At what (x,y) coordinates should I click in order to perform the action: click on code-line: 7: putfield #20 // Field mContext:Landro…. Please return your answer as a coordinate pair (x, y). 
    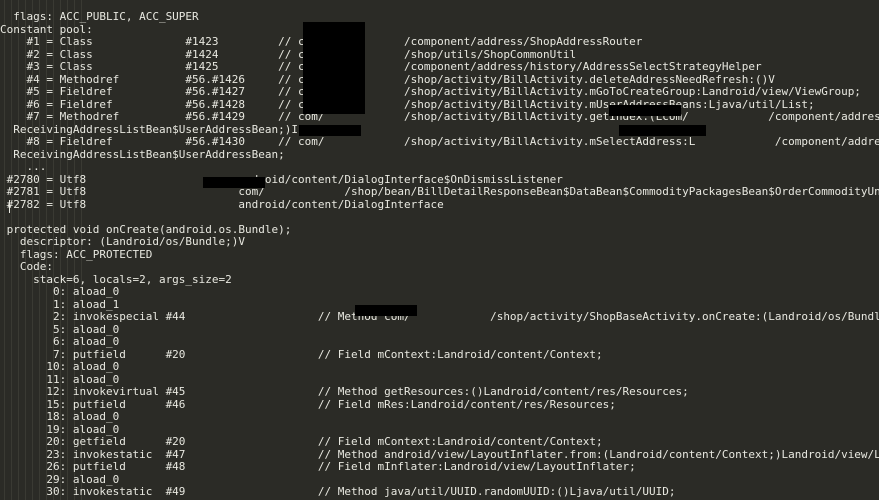
    Looking at the image, I should click on (301, 354).